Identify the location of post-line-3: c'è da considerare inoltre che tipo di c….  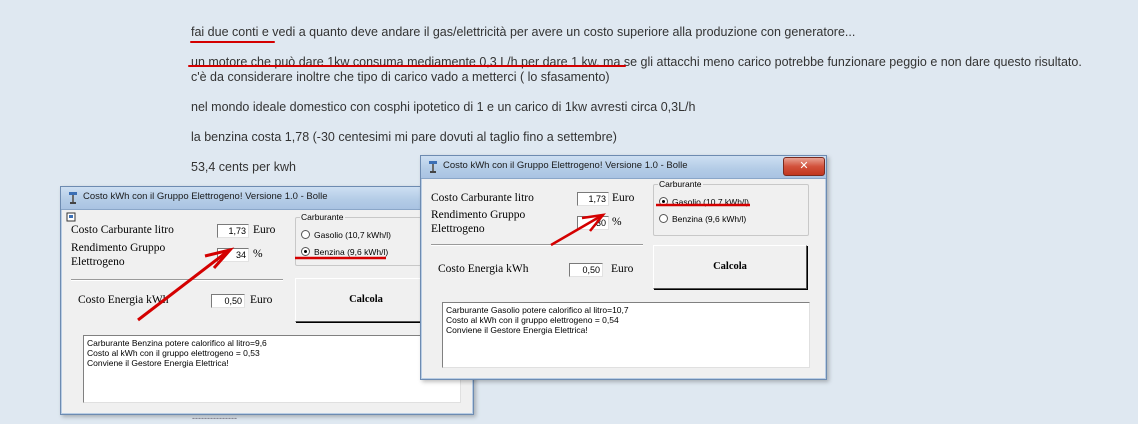
(400, 77).